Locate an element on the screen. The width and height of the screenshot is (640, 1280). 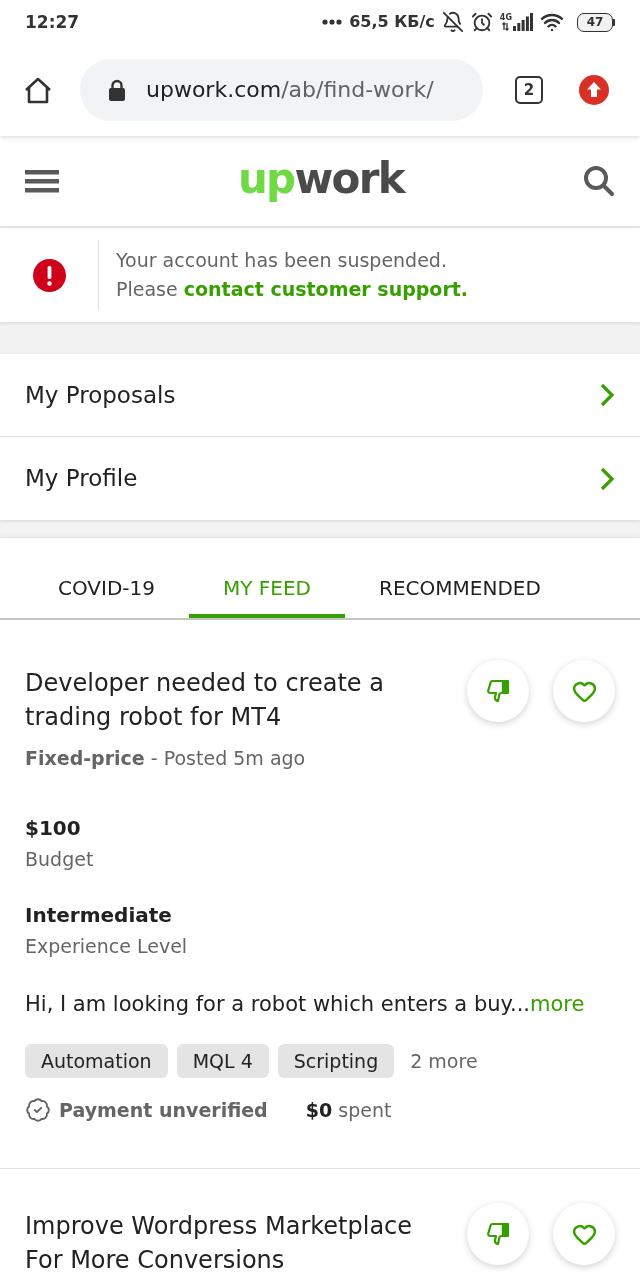
tab-switcher-button: 2 is located at coordinates (529, 90).